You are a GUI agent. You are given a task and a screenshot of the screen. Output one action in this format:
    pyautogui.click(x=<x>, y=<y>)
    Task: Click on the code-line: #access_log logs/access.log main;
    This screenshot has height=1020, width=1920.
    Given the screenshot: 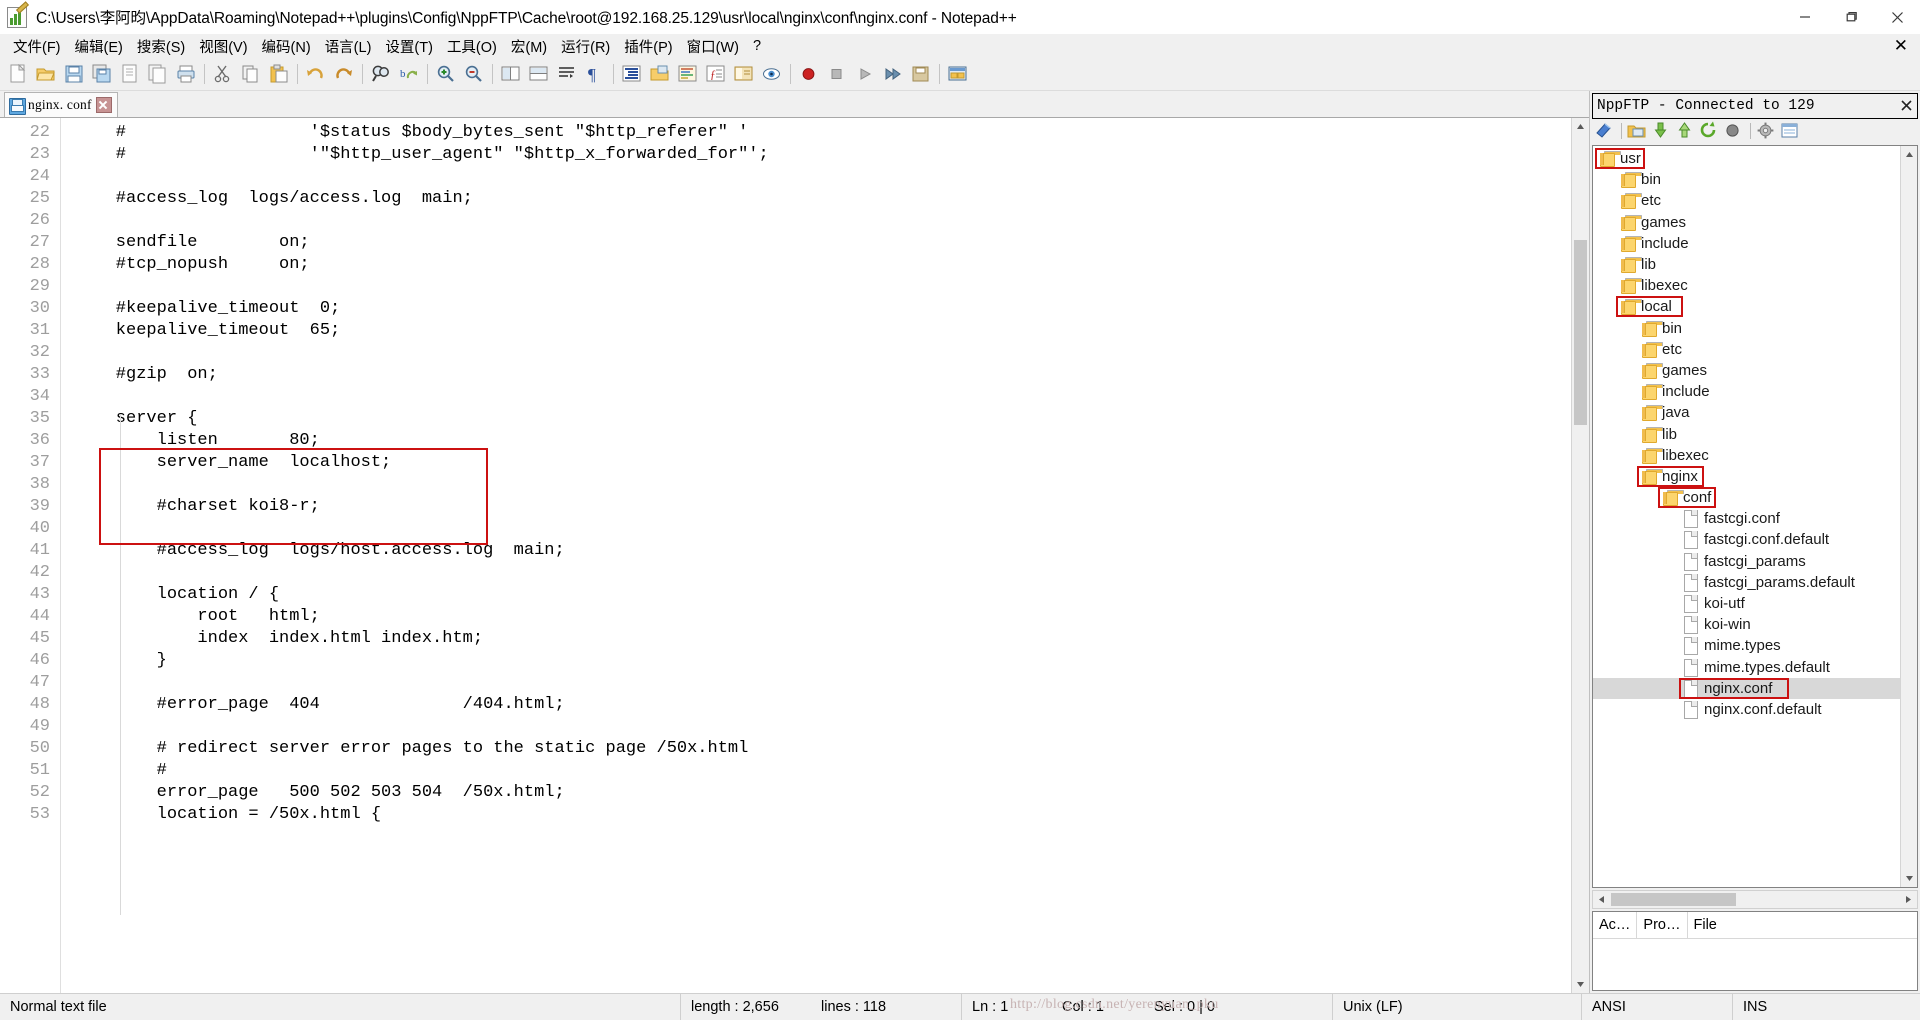 What is the action you would take?
    pyautogui.click(x=832, y=199)
    